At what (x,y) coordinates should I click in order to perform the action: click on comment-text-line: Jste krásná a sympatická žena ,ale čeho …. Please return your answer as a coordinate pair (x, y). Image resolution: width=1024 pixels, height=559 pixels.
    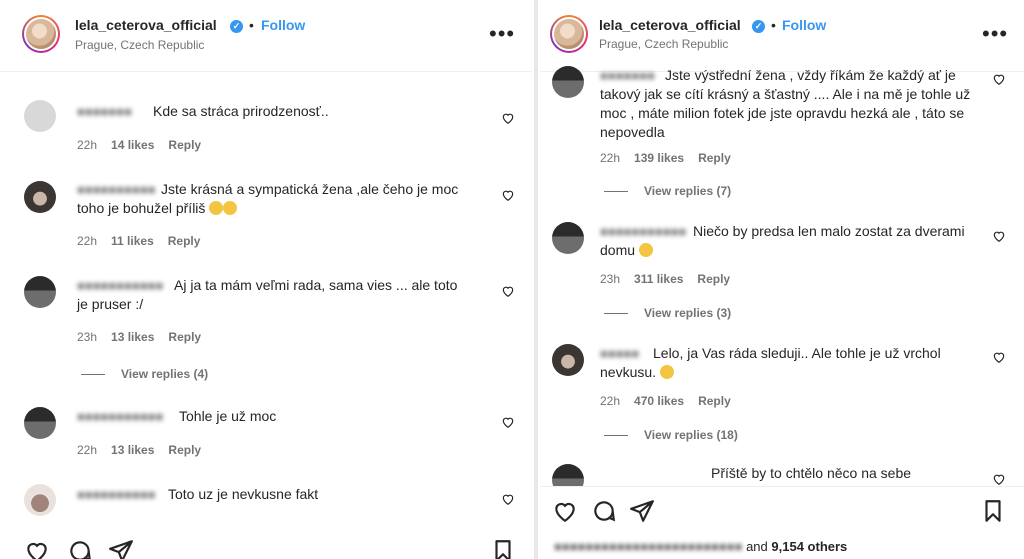
    Looking at the image, I should click on (310, 189).